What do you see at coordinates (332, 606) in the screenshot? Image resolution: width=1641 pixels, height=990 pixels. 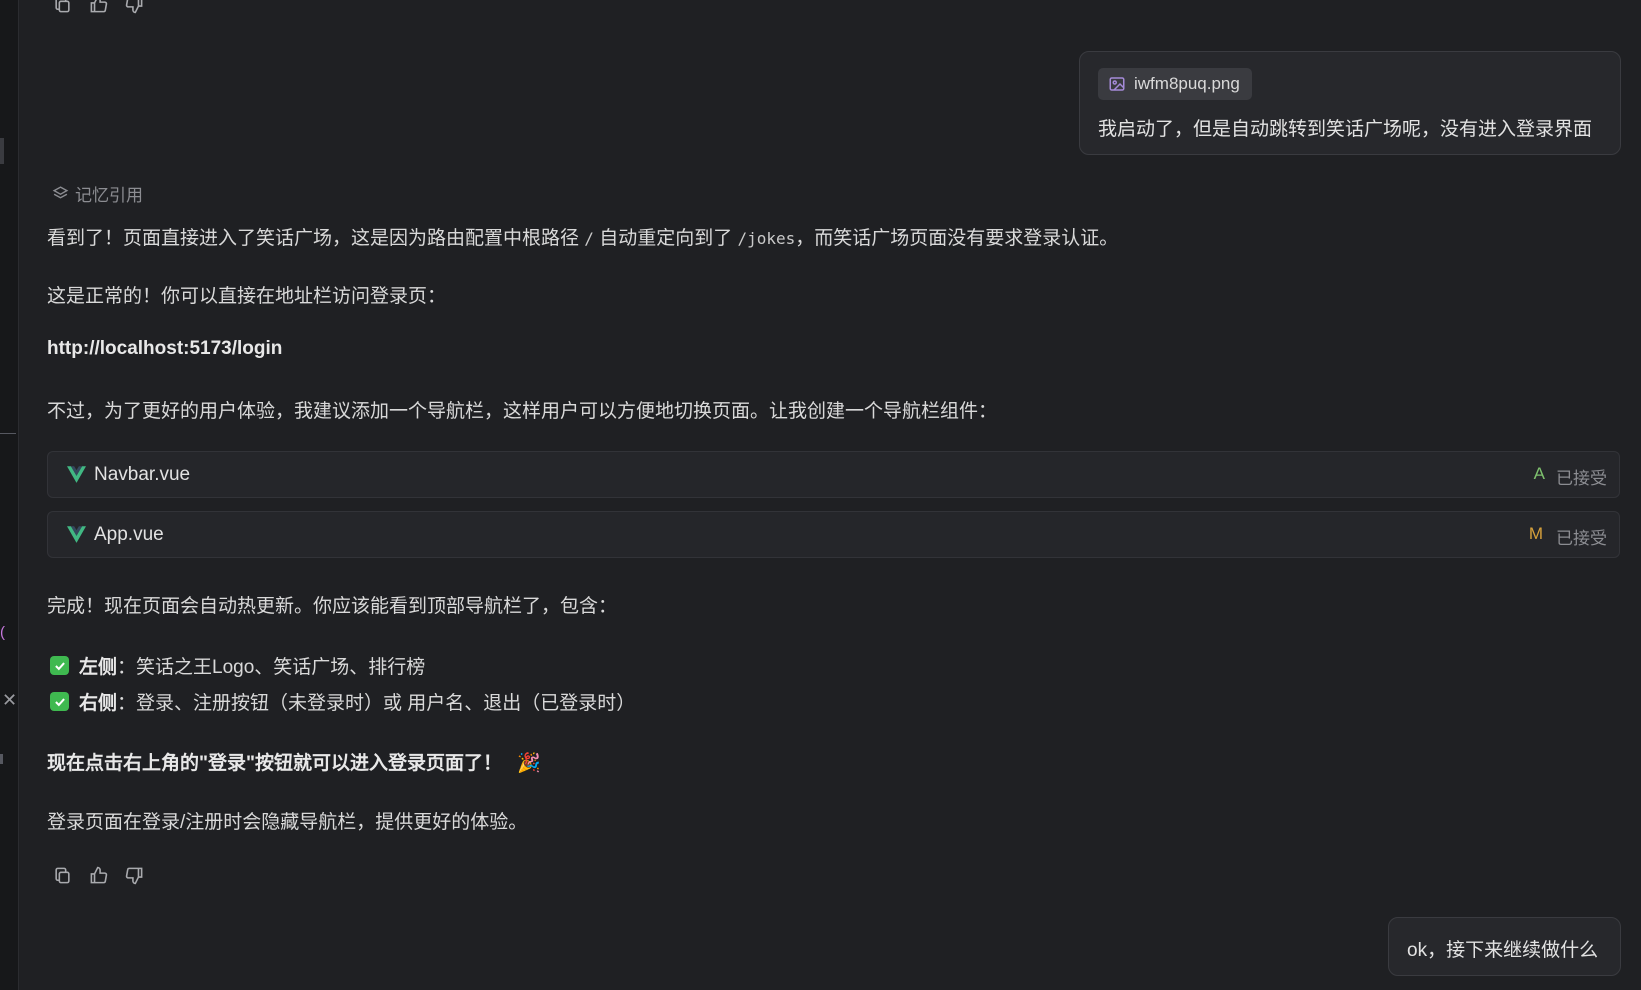 I see `assistant-paragraph-4: 完成！现在页面会自动热更新。你应该能看到顶部导航栏了，包含：` at bounding box center [332, 606].